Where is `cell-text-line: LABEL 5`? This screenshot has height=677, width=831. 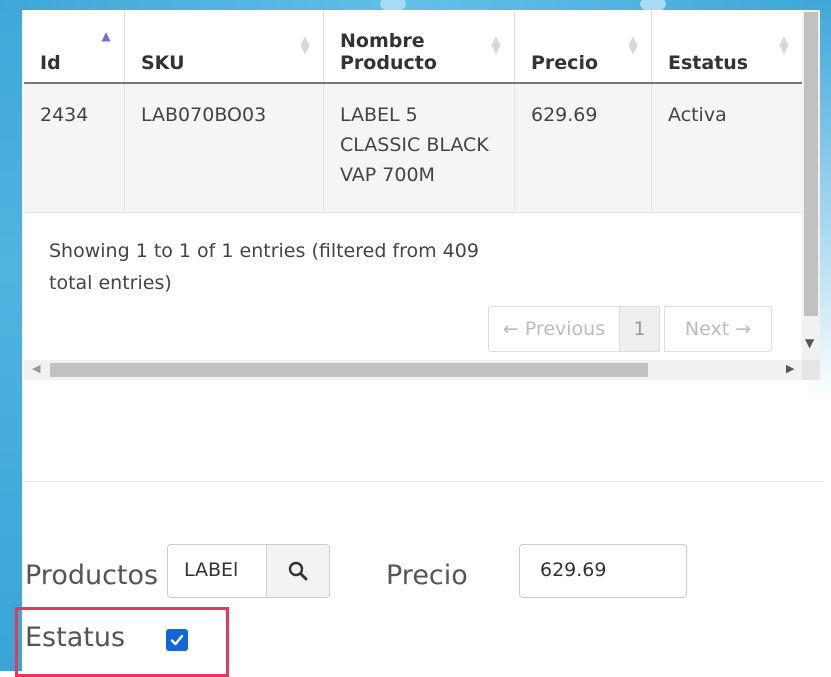
cell-text-line: LABEL 5 is located at coordinates (379, 115).